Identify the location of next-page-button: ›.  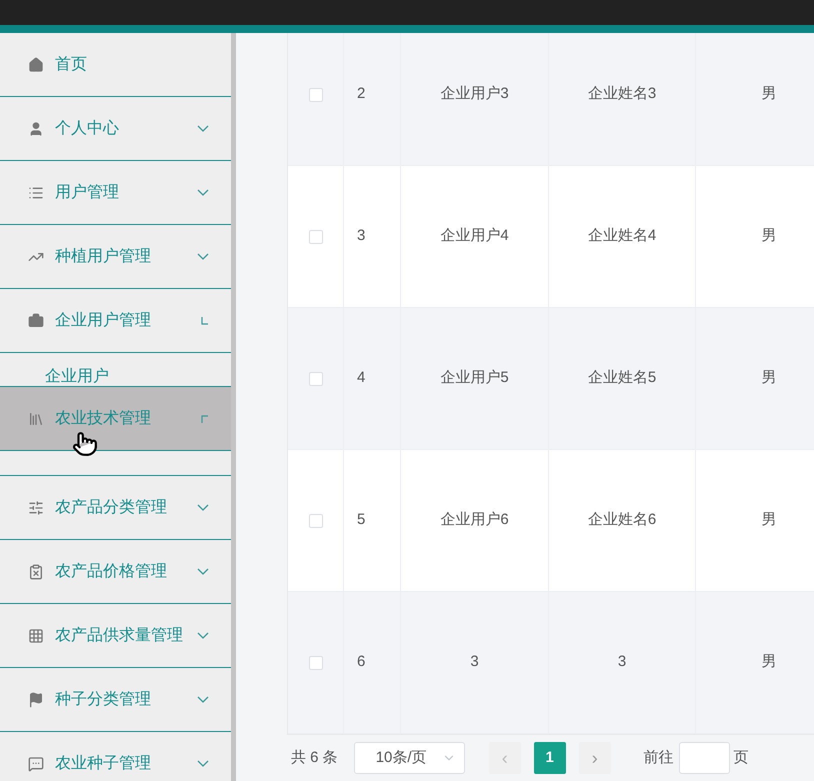
(594, 758).